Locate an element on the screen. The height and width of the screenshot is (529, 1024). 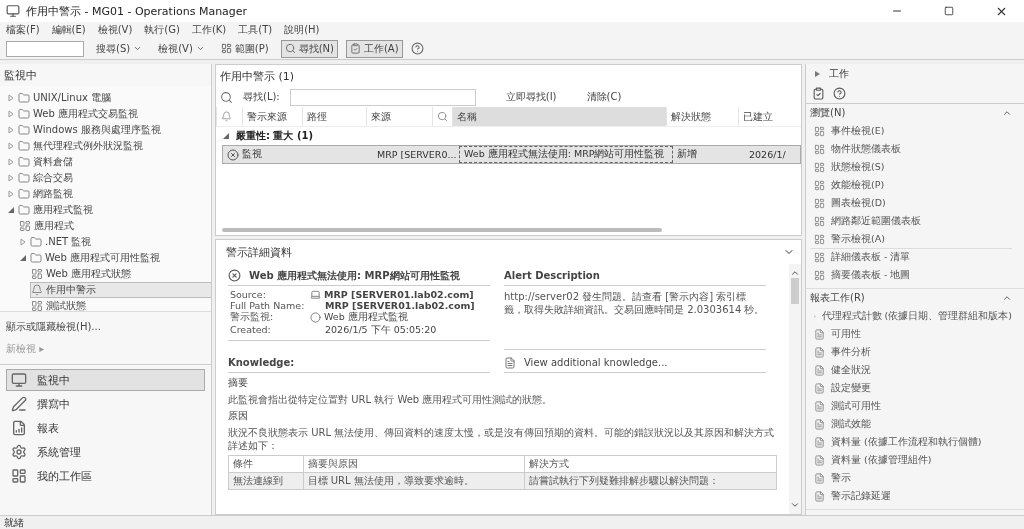
task-item: 設定變更 is located at coordinates (911, 388).